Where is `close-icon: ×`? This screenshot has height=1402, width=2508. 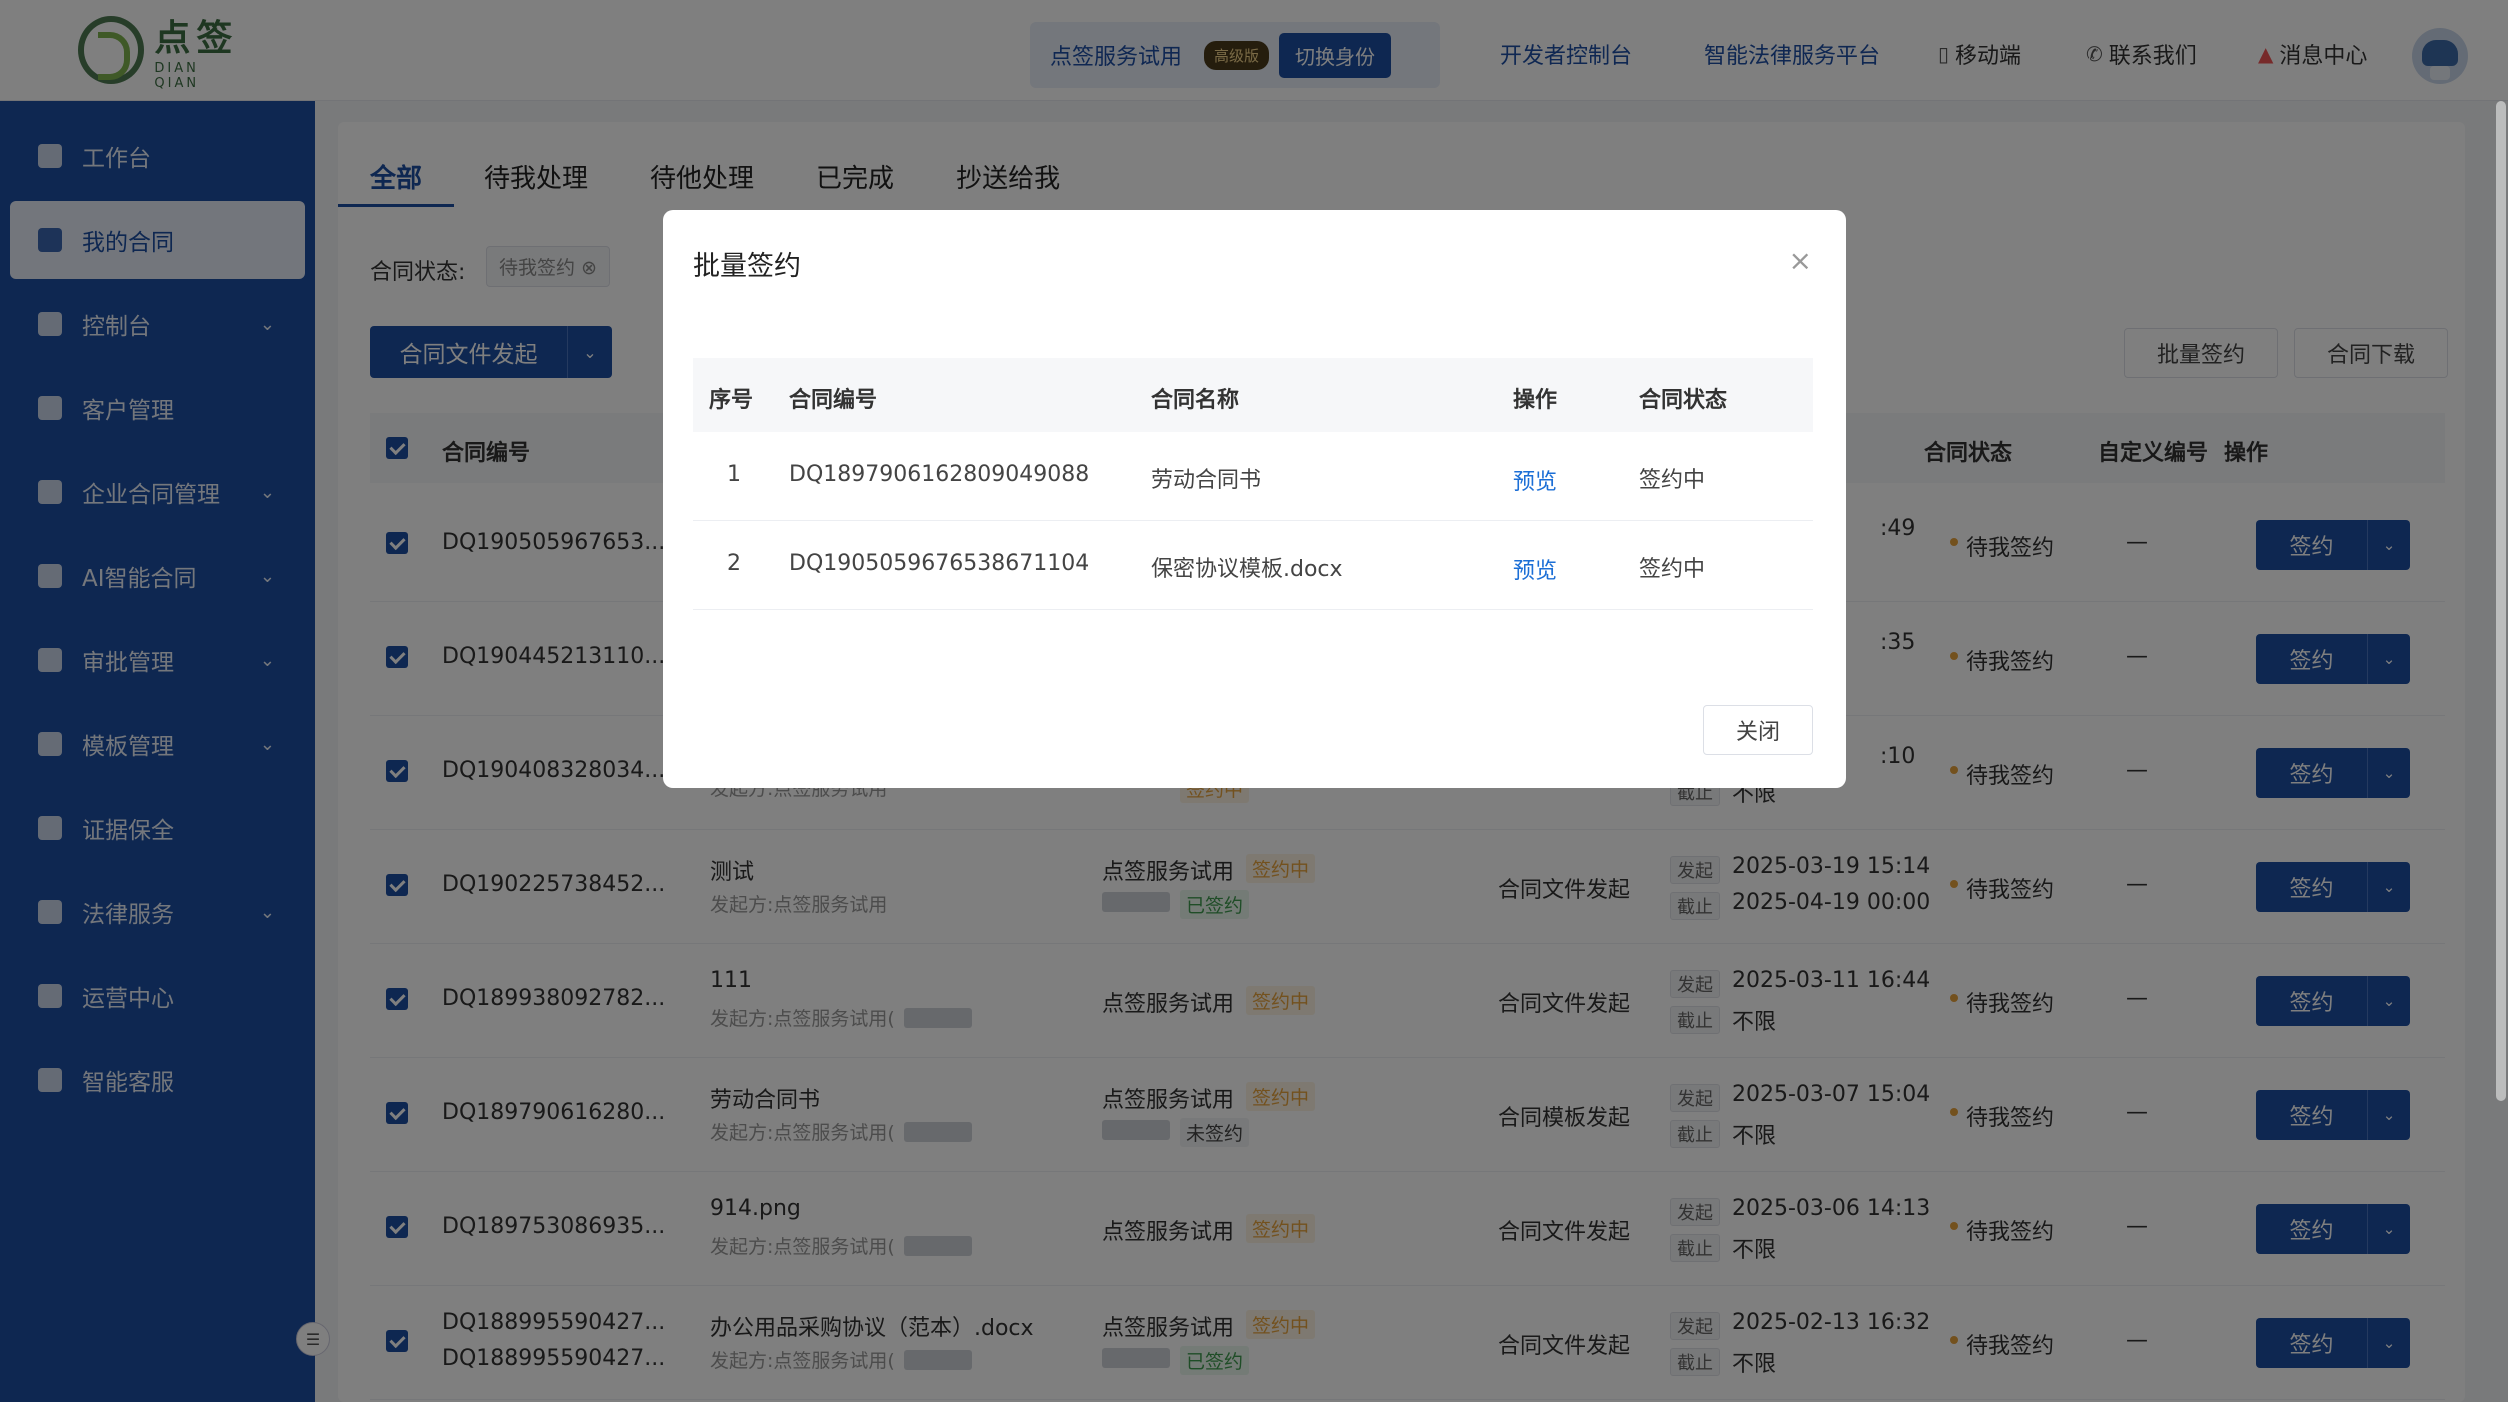 close-icon: × is located at coordinates (1800, 260).